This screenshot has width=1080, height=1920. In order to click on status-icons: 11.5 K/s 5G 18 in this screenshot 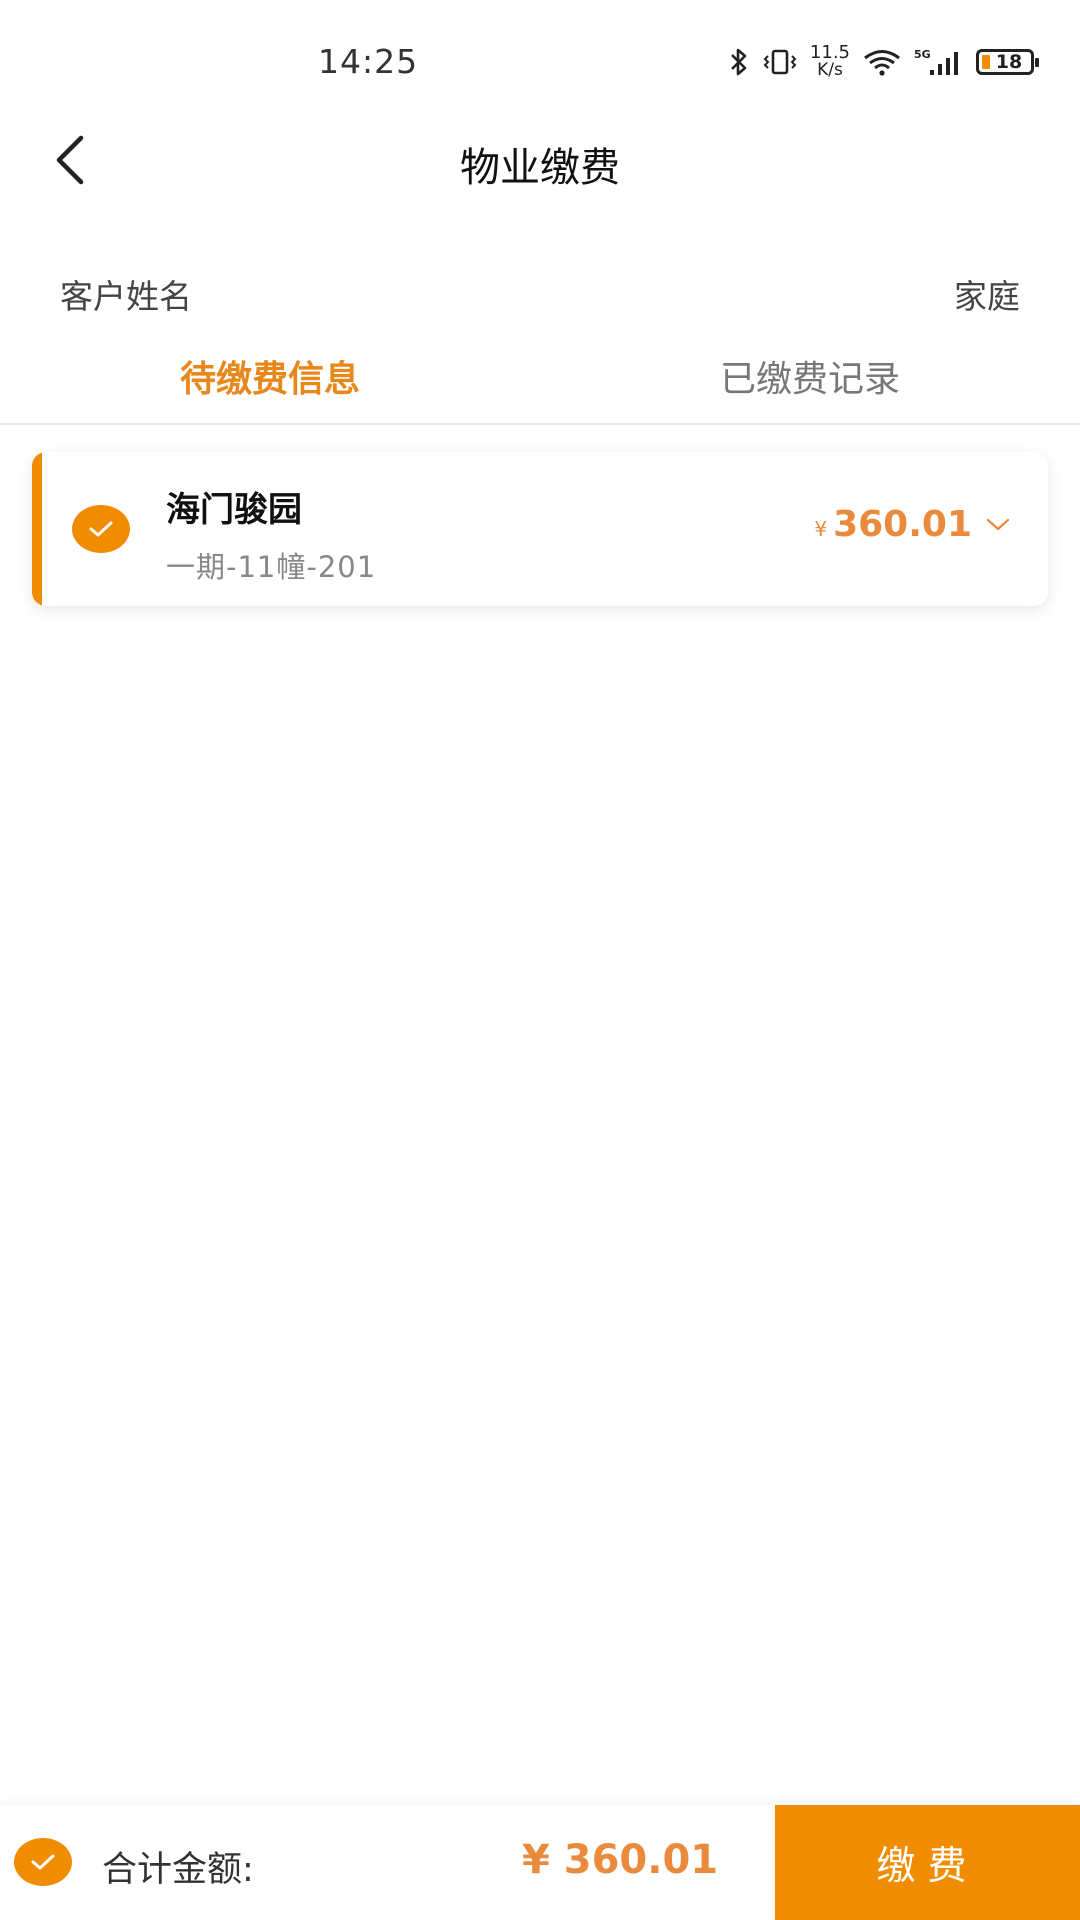, I will do `click(883, 61)`.